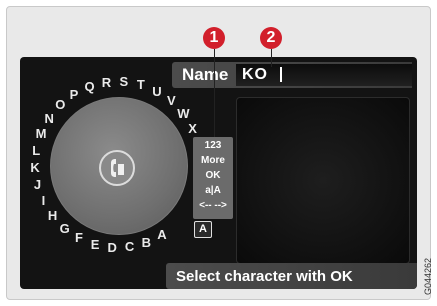  Describe the element at coordinates (90, 87) in the screenshot. I see `wheel-letter-q: Q` at that location.